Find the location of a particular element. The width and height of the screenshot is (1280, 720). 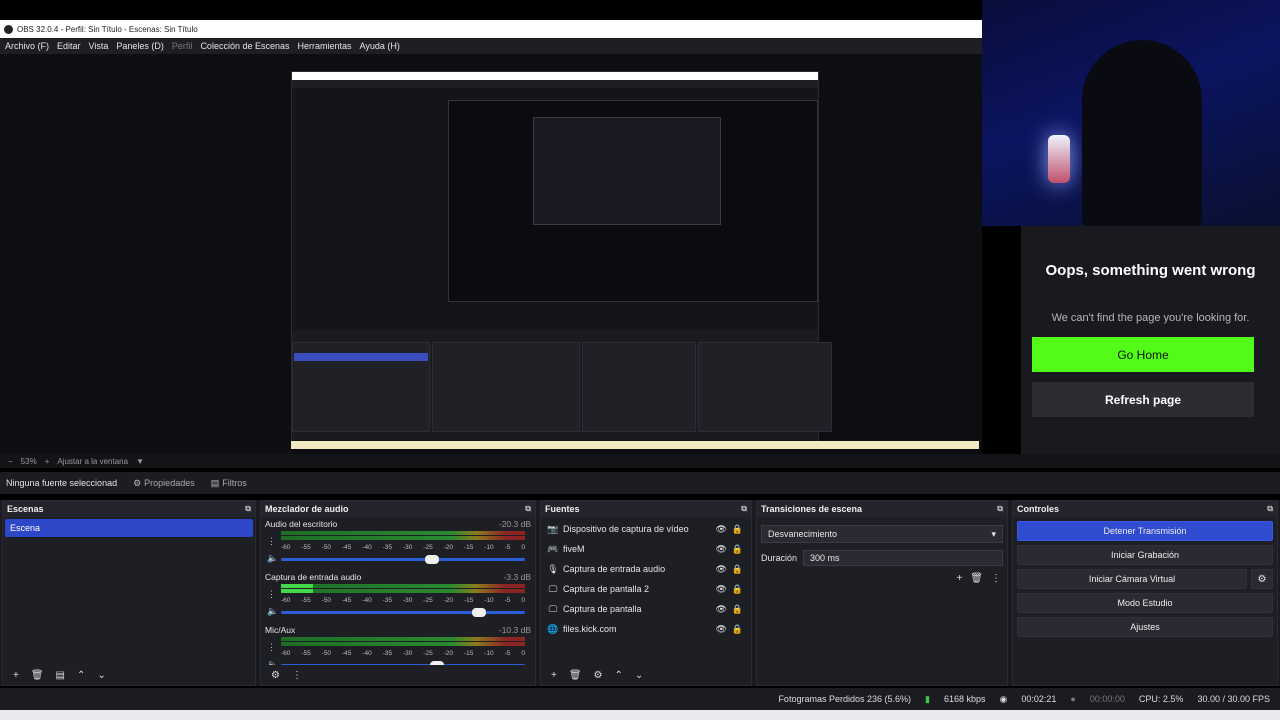

menu-ayuda: Ayuda (H) is located at coordinates (380, 46).